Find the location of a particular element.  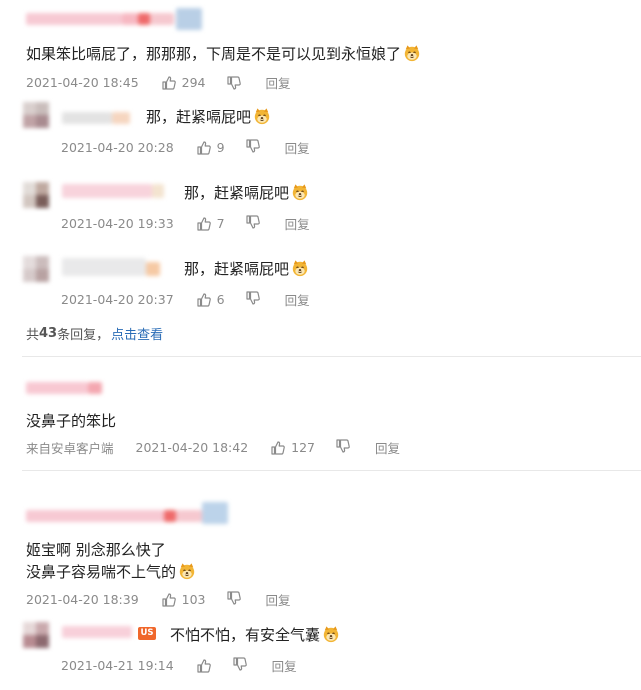

comment-text-line-1: 姬宝啊 别念那么快了 is located at coordinates (96, 550).